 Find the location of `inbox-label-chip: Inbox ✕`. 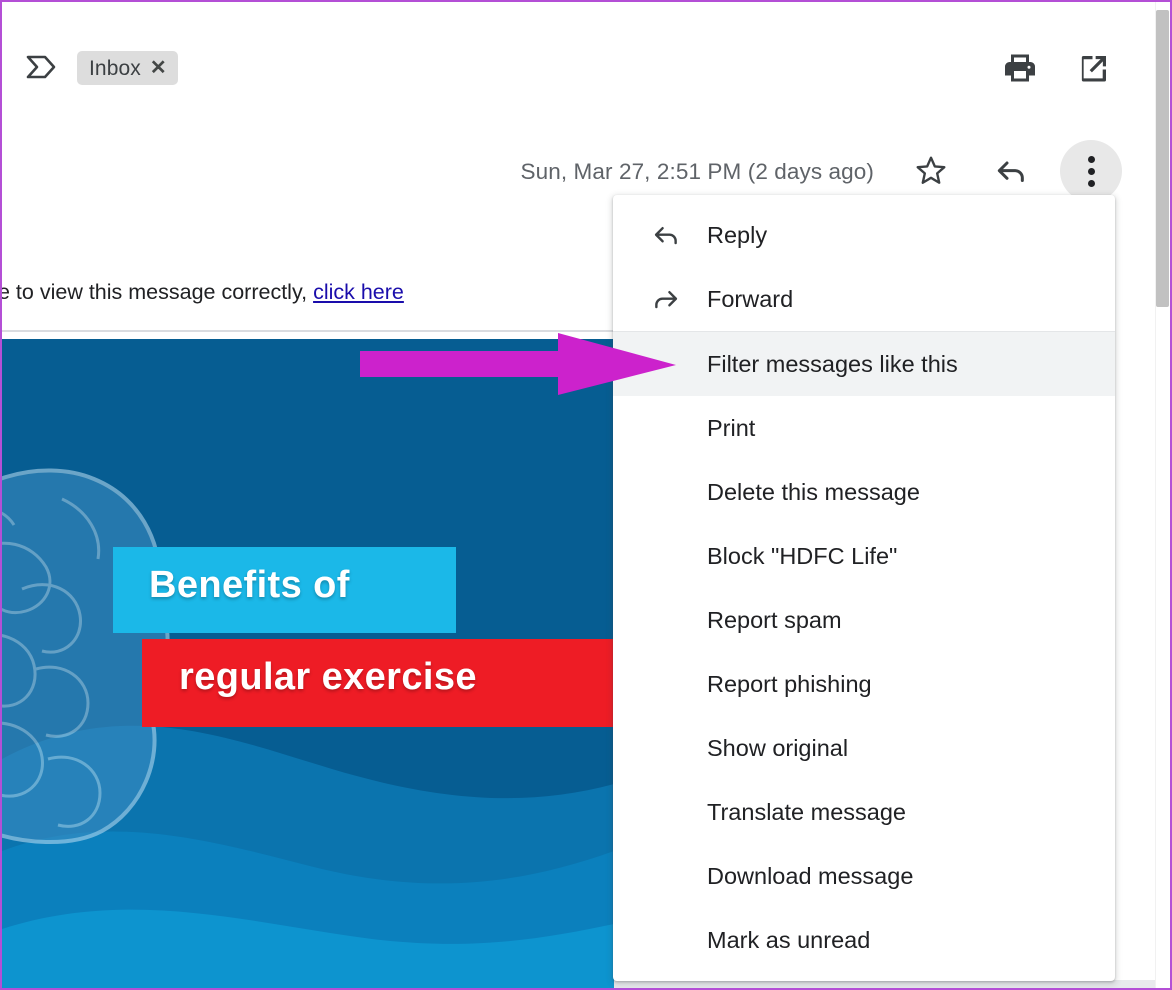

inbox-label-chip: Inbox ✕ is located at coordinates (127, 68).